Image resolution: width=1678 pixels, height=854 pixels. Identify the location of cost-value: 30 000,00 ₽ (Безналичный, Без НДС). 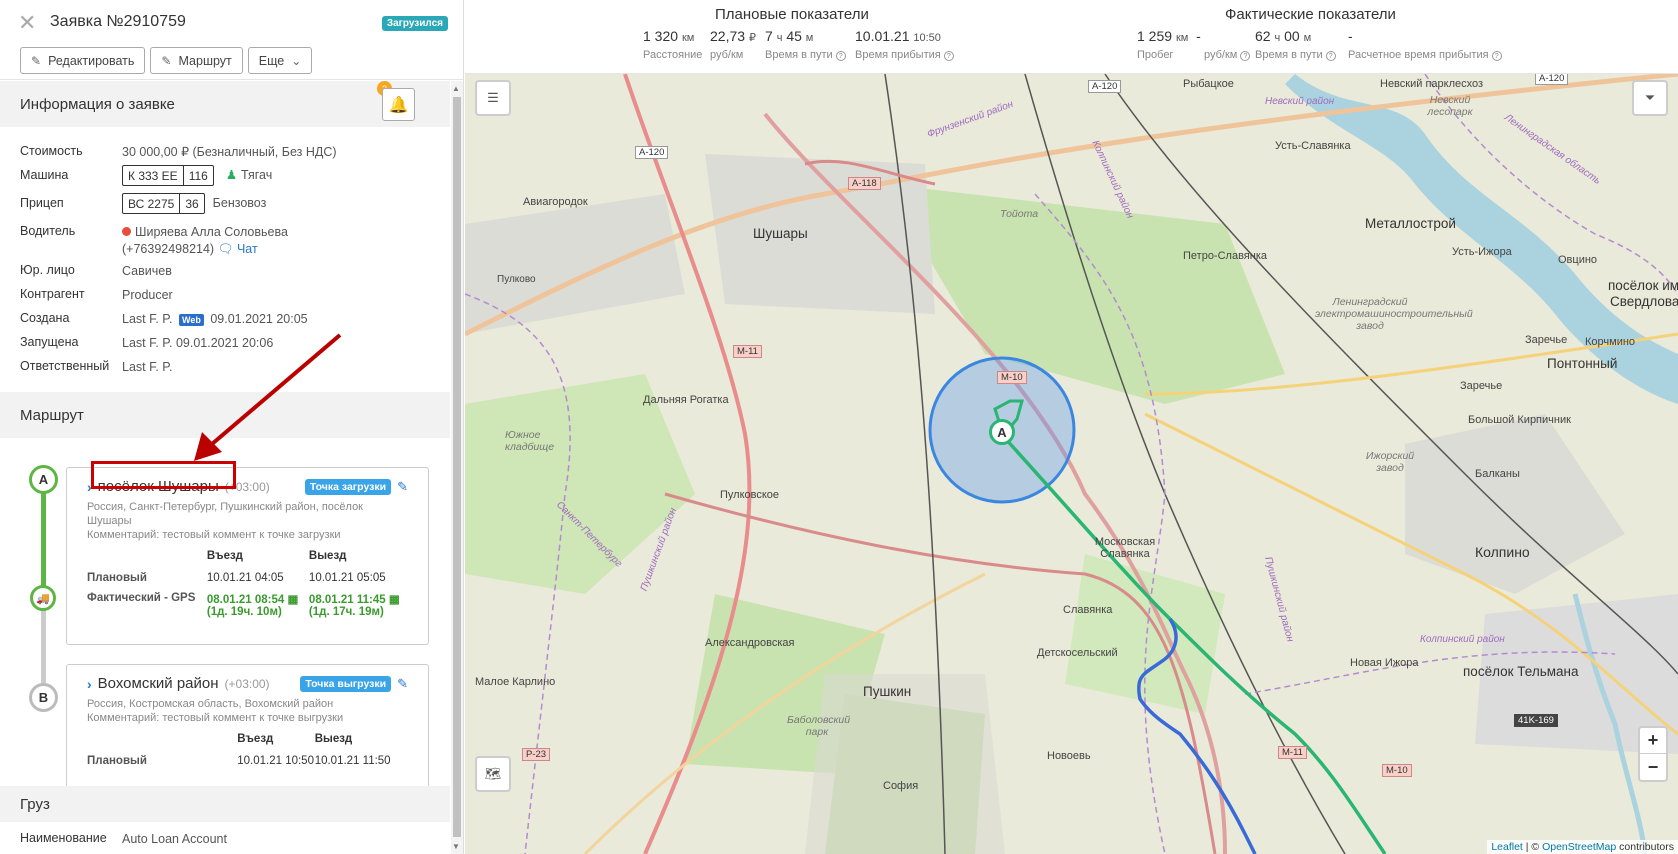
(229, 152).